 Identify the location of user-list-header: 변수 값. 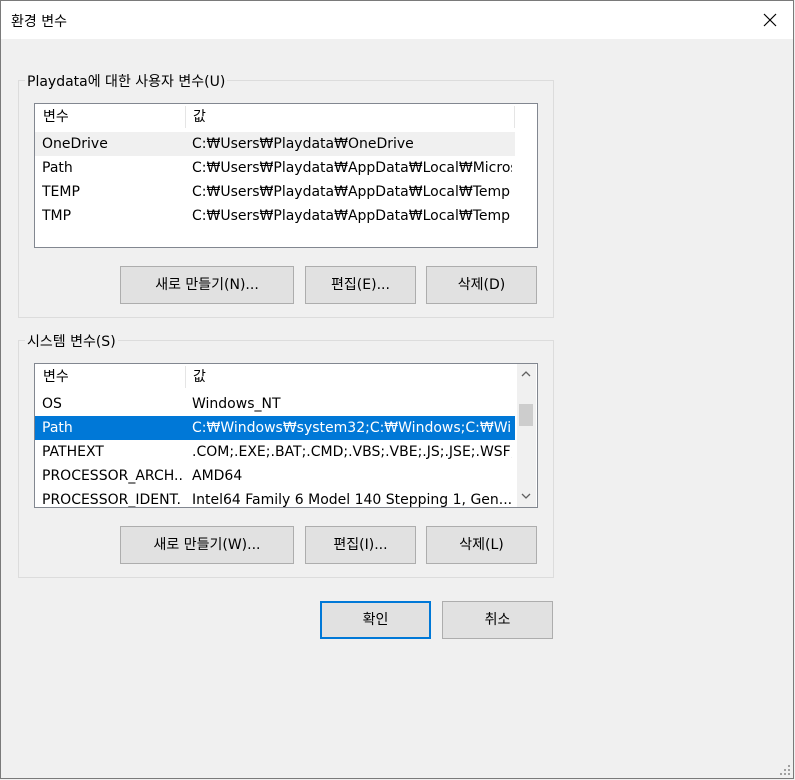
(275, 117).